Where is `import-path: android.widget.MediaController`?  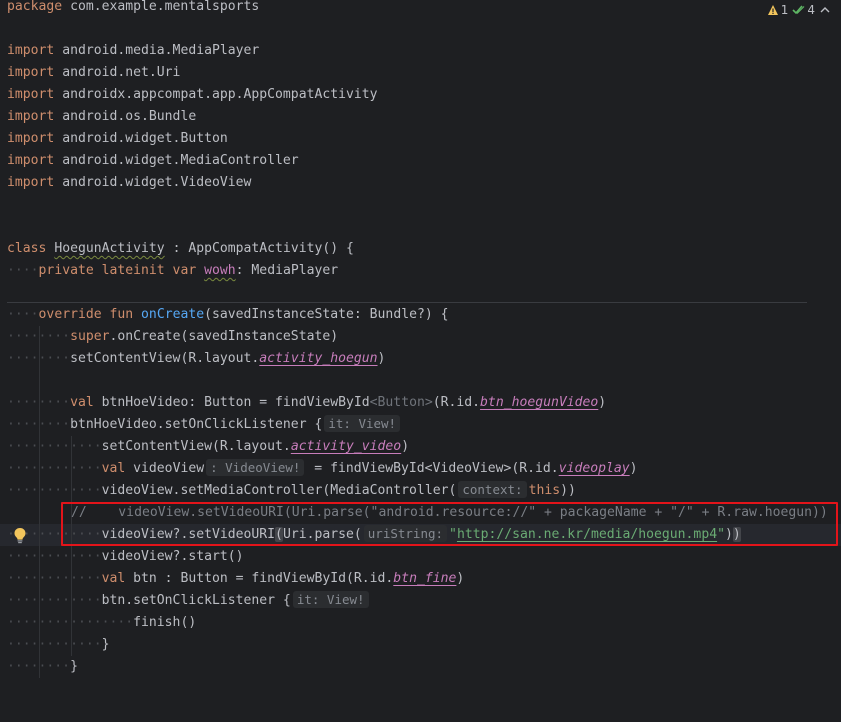 import-path: android.widget.MediaController is located at coordinates (176, 160).